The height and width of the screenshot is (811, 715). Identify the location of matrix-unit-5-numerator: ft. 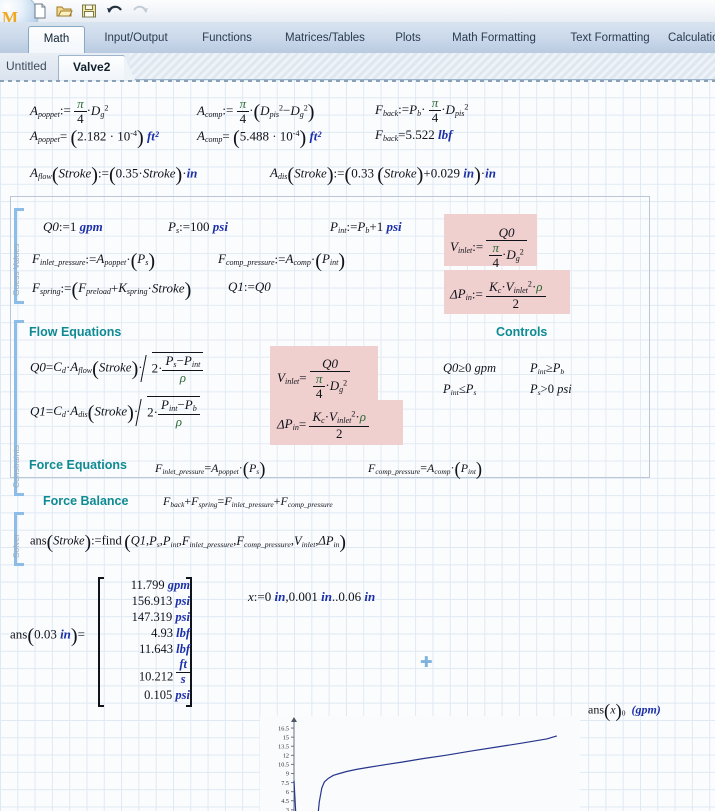
(183, 665).